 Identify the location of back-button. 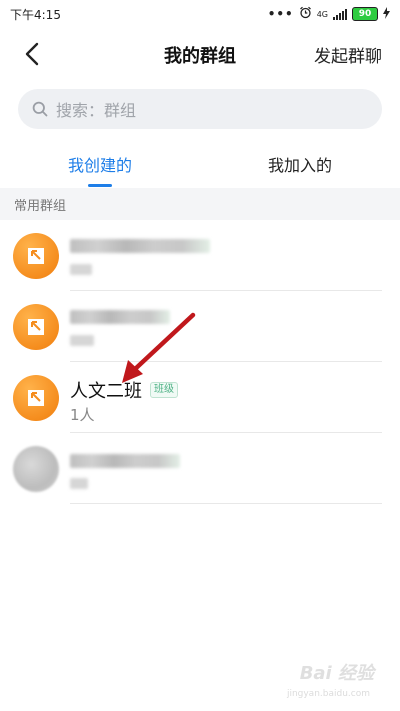
(32, 54).